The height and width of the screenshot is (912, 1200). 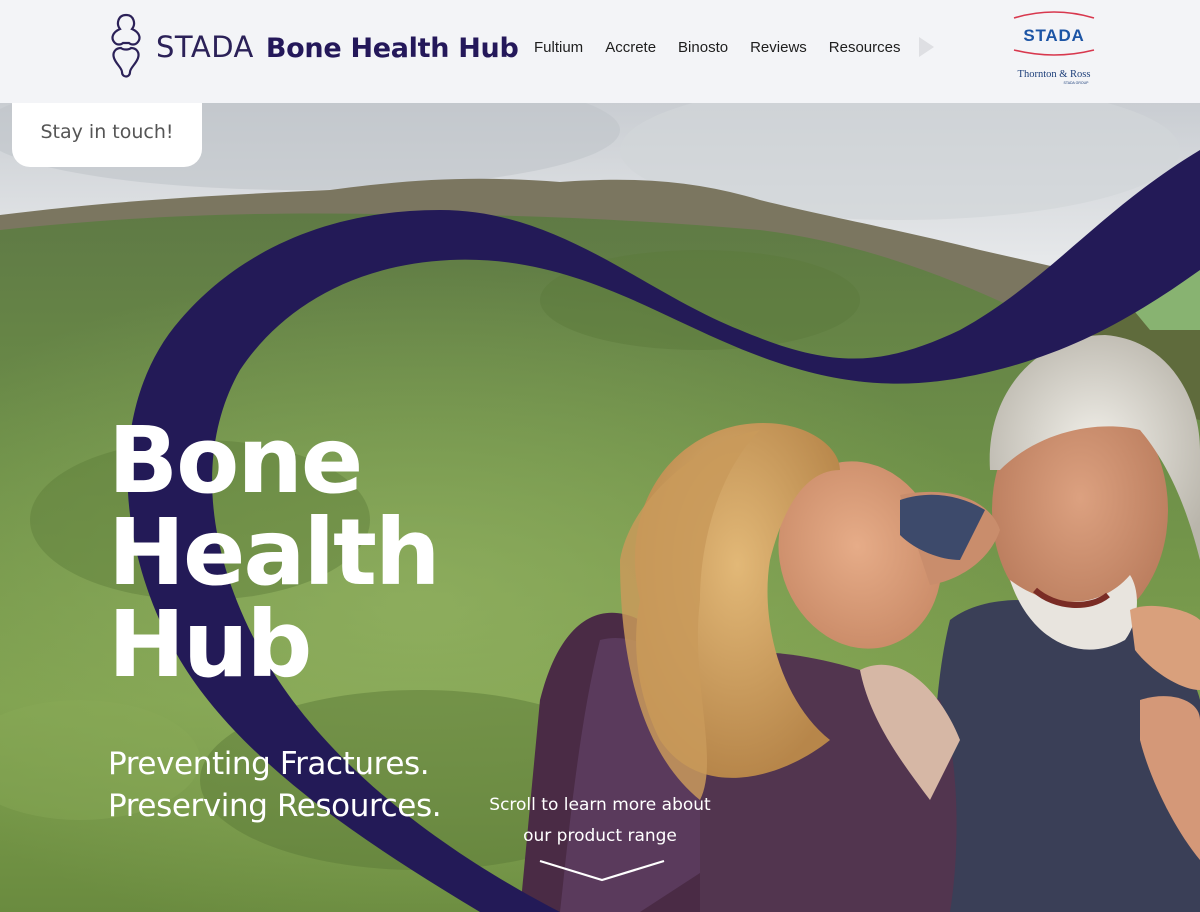 What do you see at coordinates (703, 47) in the screenshot?
I see `nav-binosto: Binosto` at bounding box center [703, 47].